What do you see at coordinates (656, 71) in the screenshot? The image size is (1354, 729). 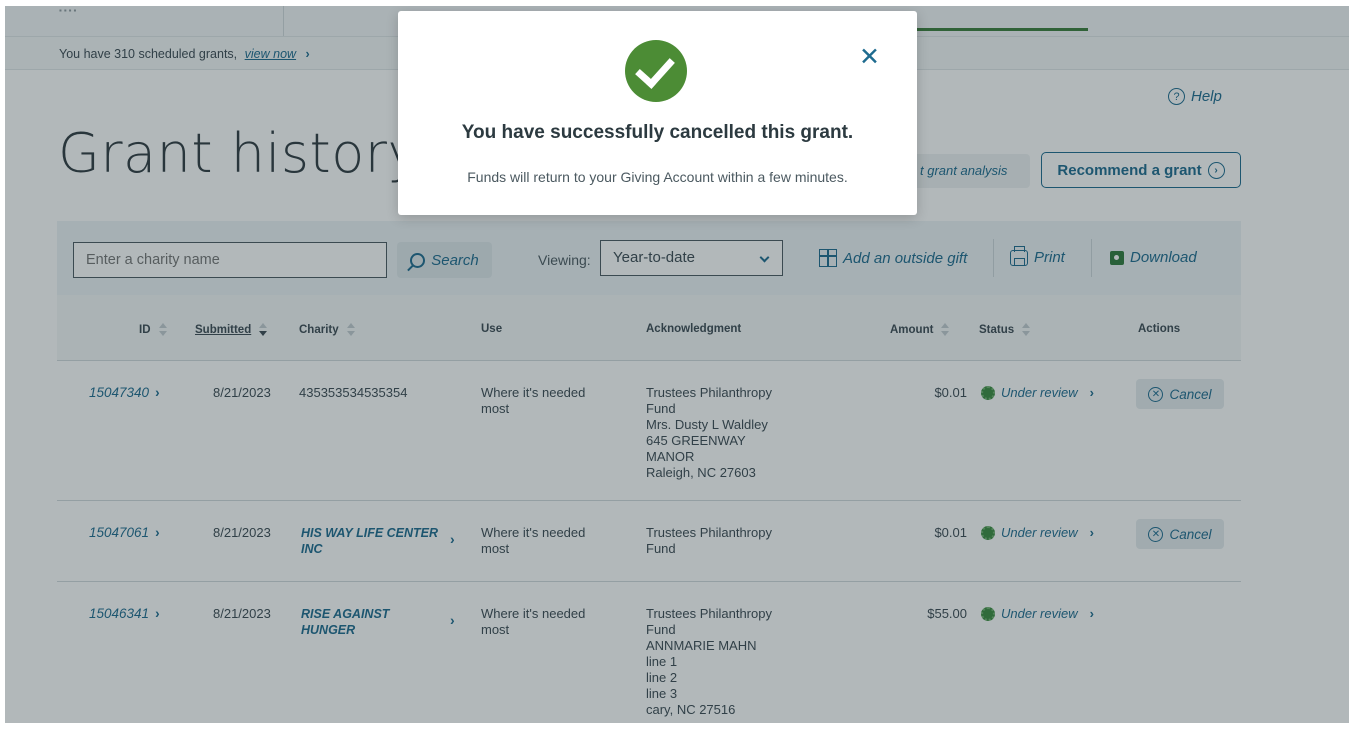 I see `success-check-icon` at bounding box center [656, 71].